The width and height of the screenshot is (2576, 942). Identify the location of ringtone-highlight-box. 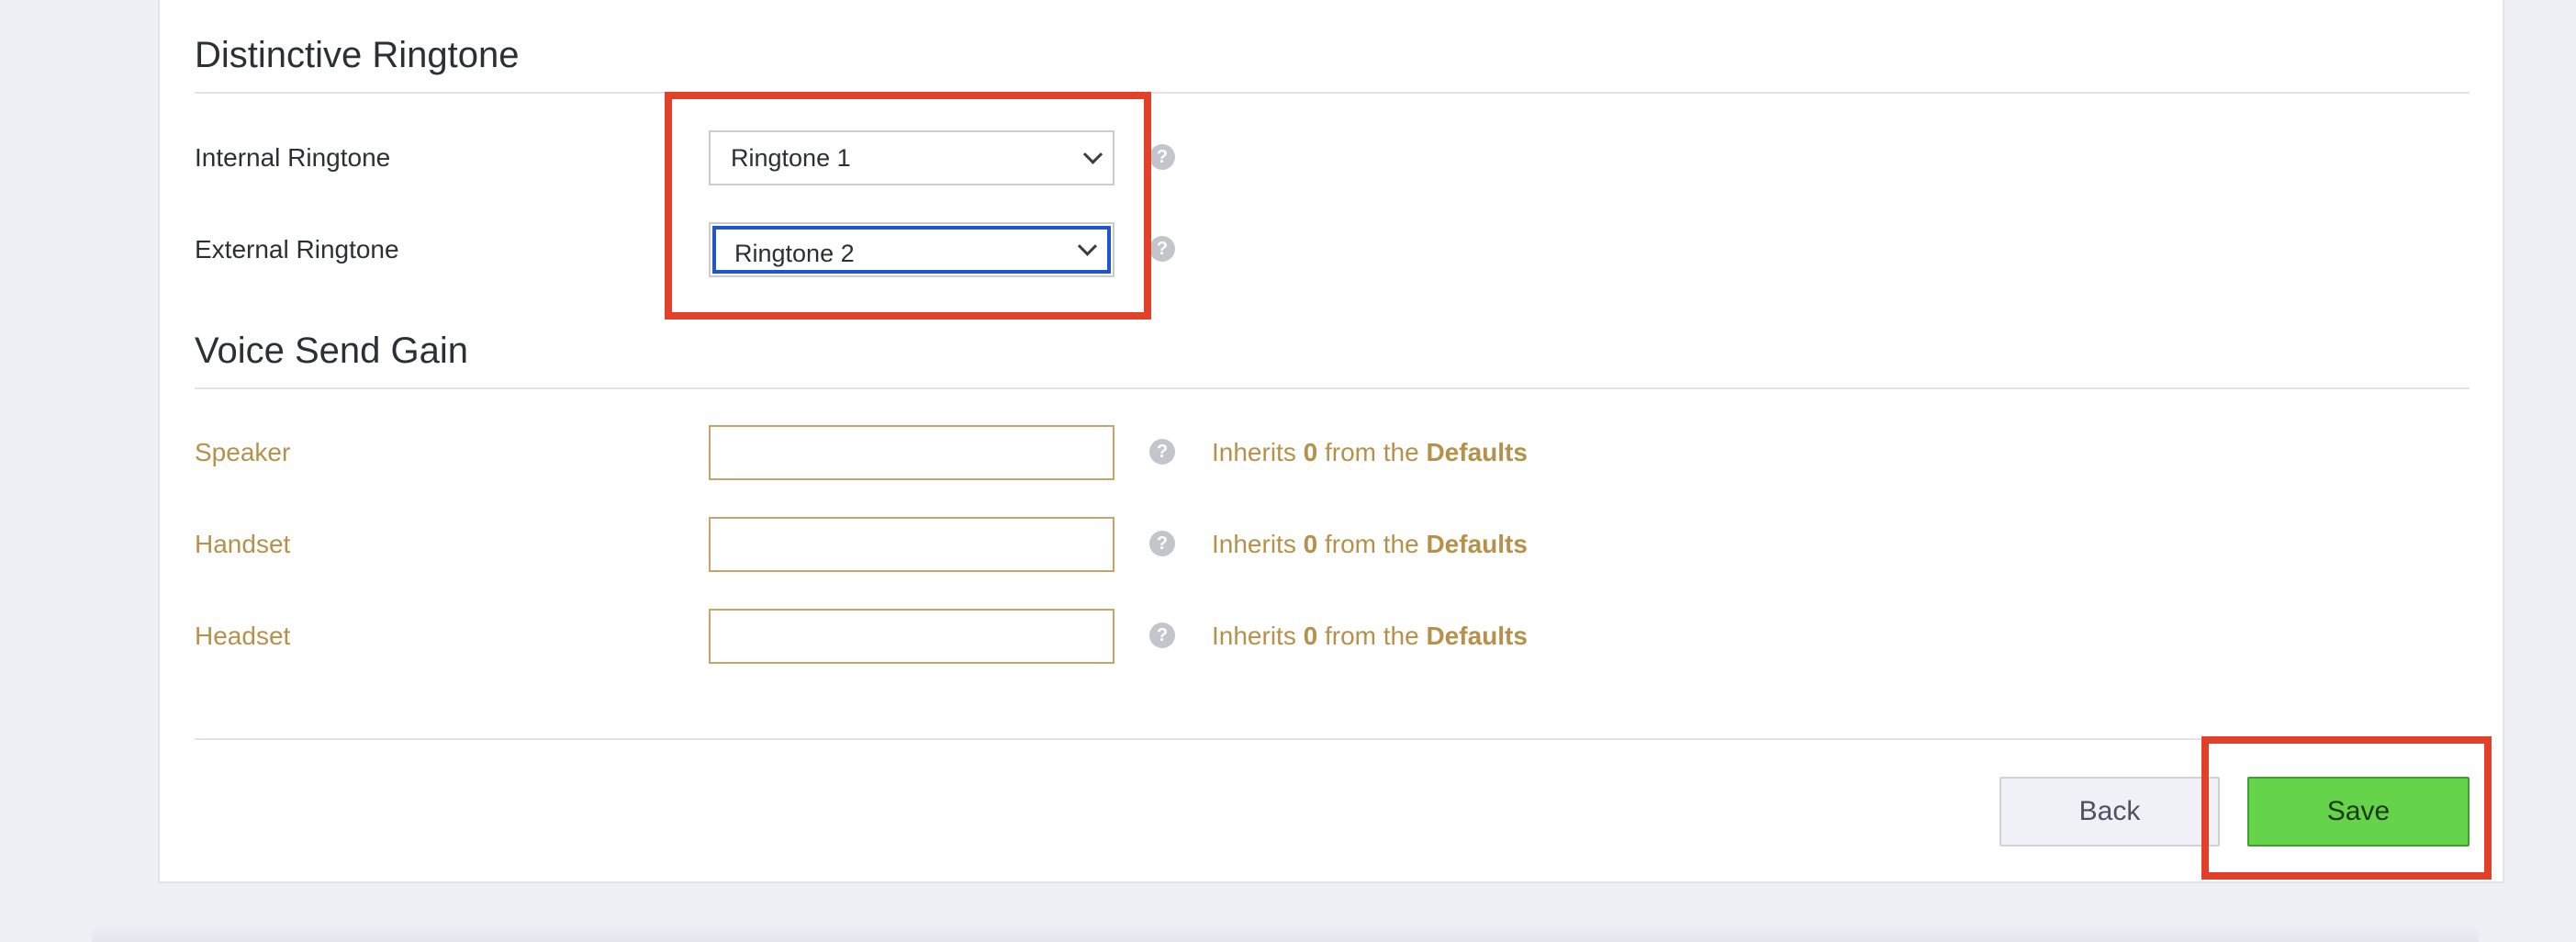
(908, 206).